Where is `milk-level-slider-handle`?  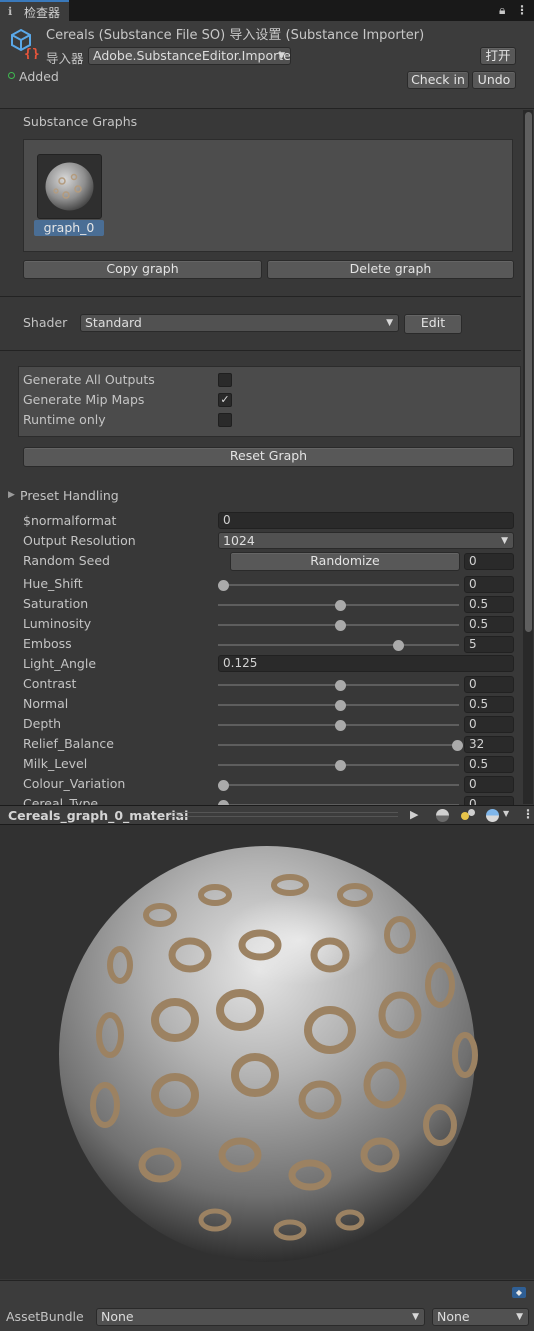
milk-level-slider-handle is located at coordinates (340, 765).